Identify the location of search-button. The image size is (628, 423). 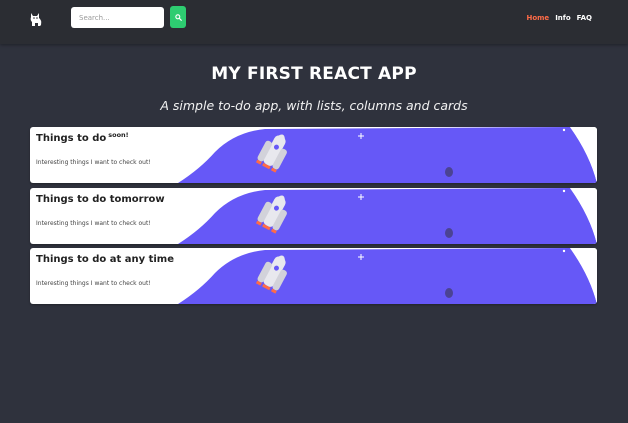
(178, 17).